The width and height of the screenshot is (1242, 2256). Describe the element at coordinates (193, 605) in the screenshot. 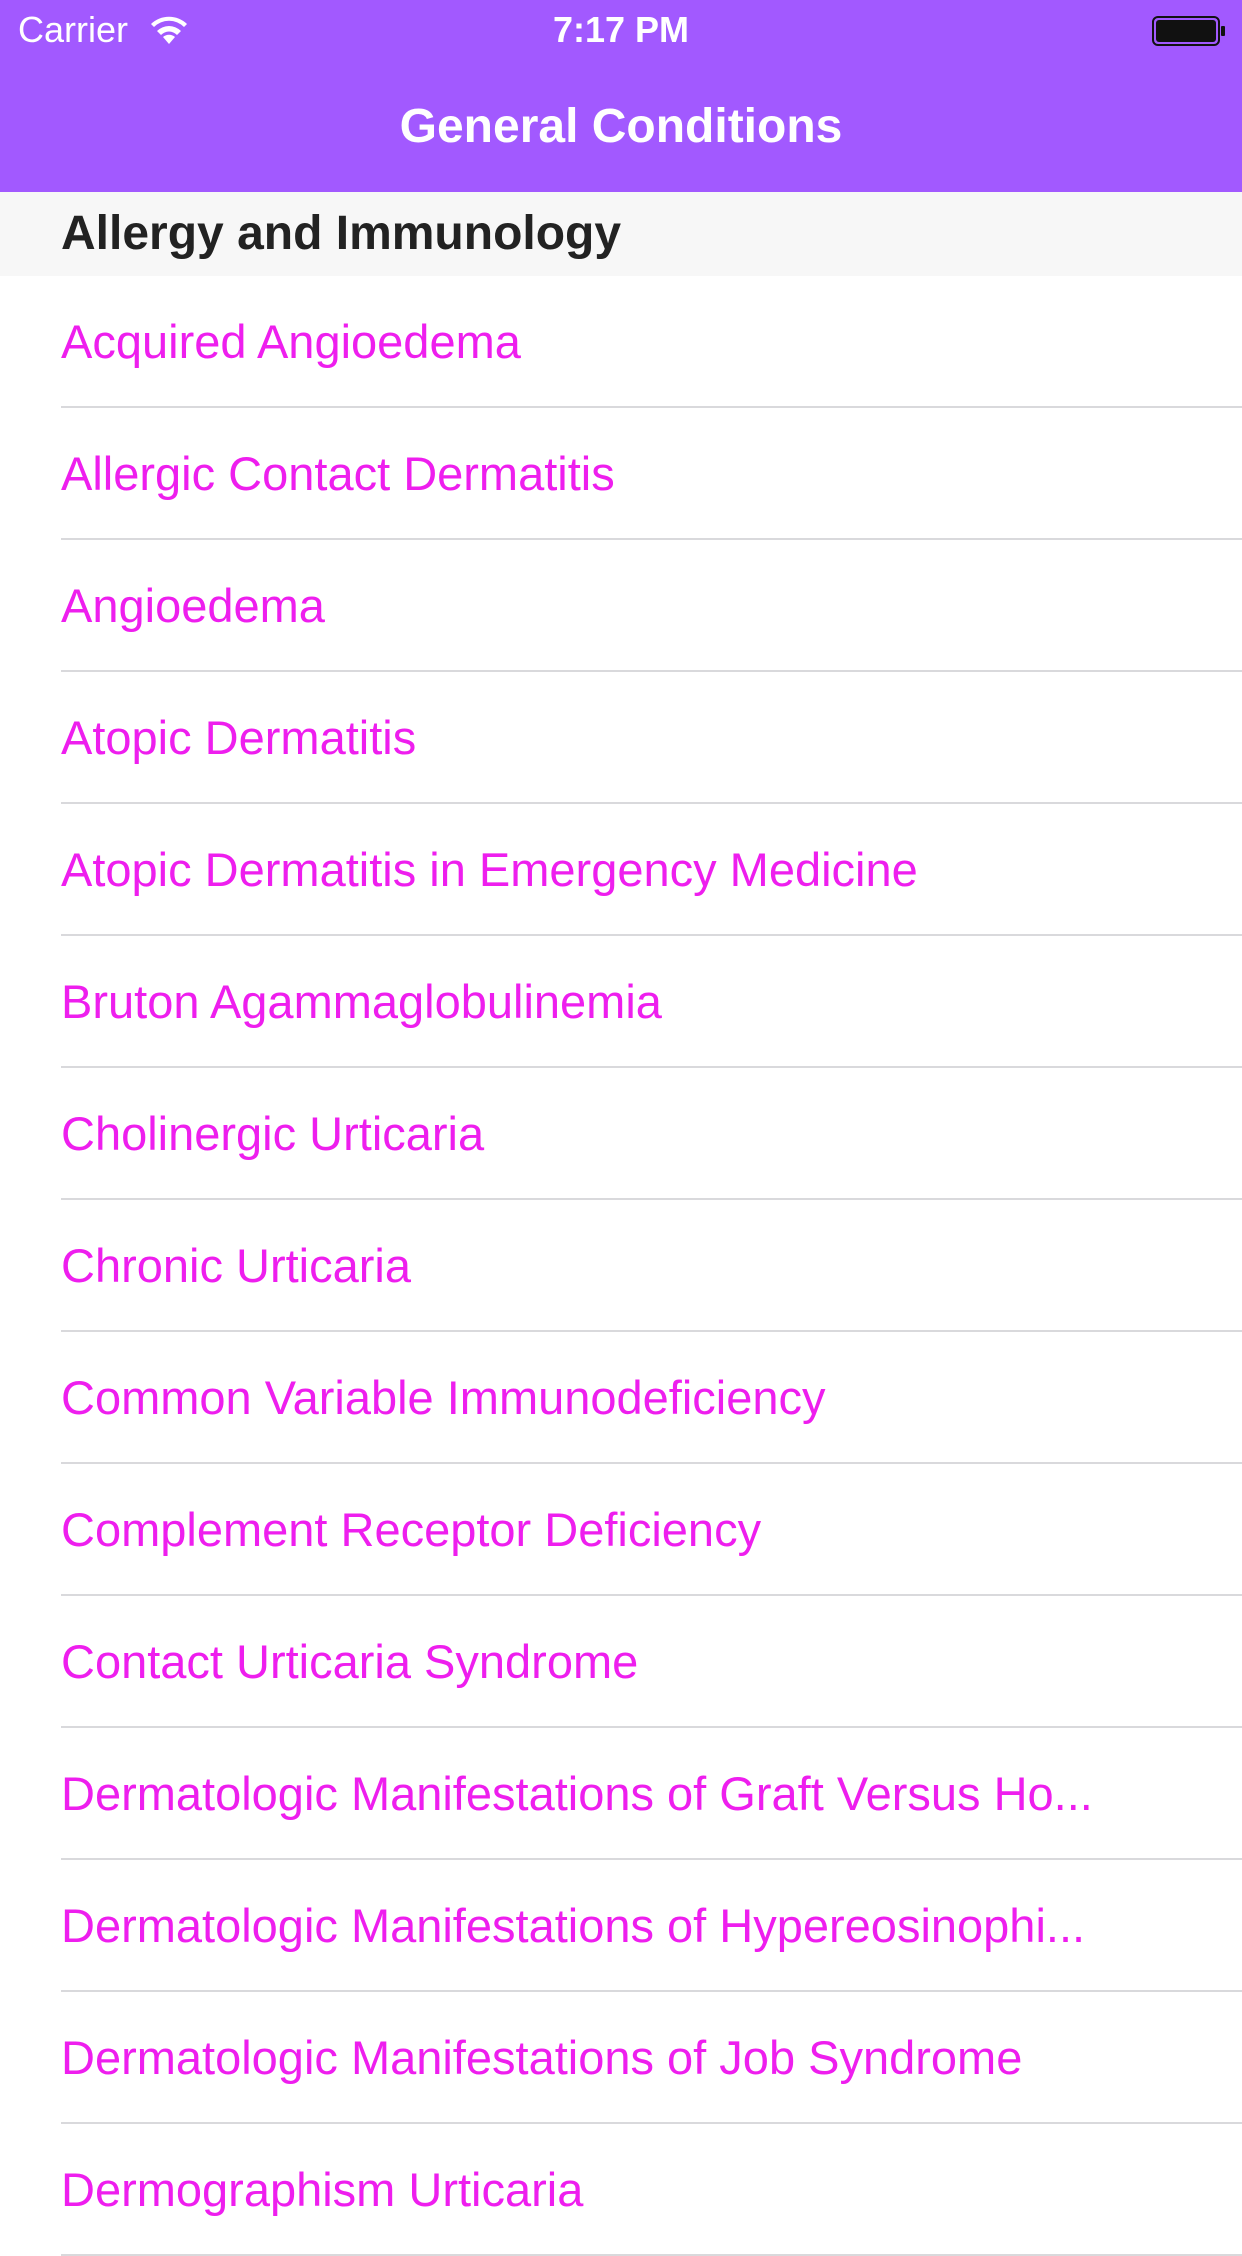

I see `list-item-label: Angioedema` at that location.